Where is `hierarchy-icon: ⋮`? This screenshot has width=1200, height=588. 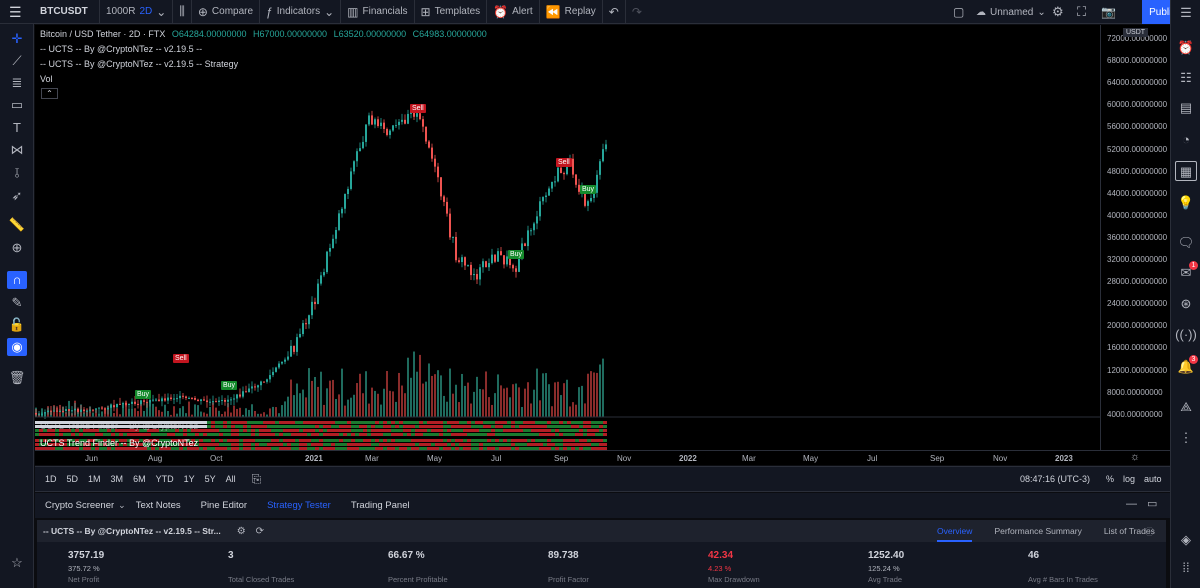
hierarchy-icon: ⋮ is located at coordinates (1186, 438).